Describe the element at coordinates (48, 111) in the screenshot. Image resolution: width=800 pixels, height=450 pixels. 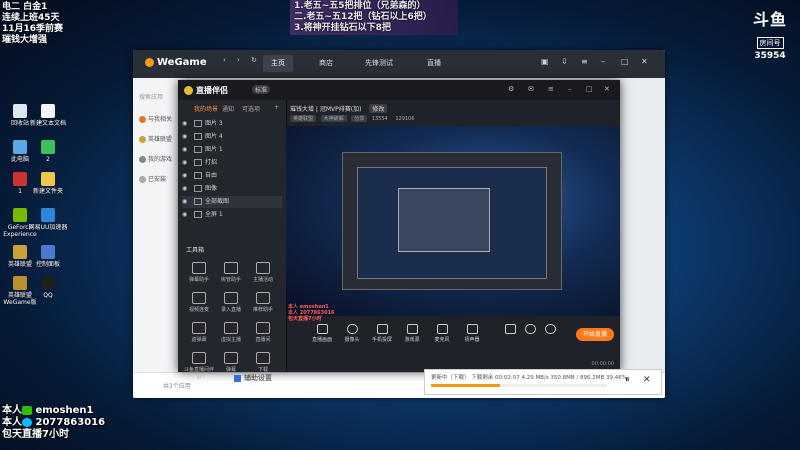
I see `document-icon` at that location.